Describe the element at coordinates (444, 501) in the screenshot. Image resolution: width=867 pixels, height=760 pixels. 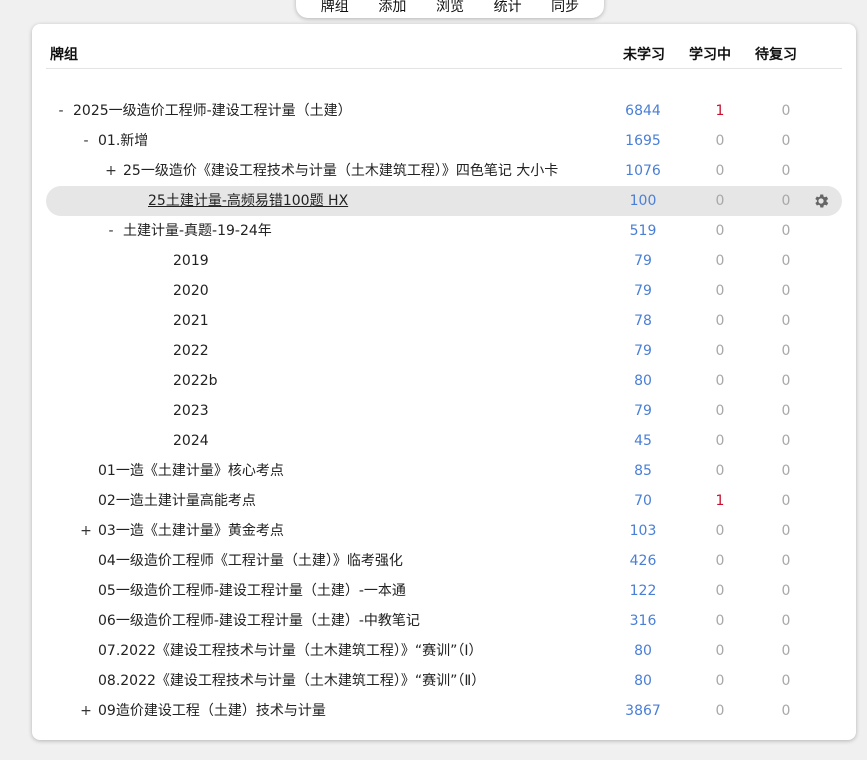
I see `deck-row: 02一造土建计量高能考点 70 1 0` at that location.